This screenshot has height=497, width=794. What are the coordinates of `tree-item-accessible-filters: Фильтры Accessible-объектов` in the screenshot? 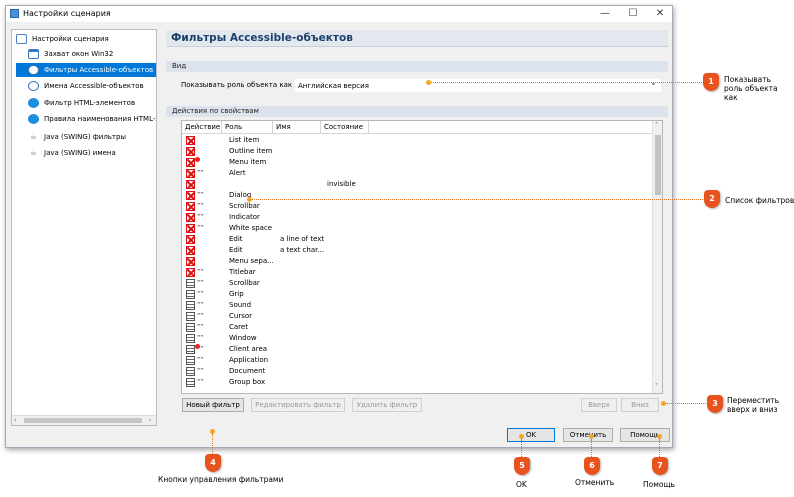 It's located at (86, 70).